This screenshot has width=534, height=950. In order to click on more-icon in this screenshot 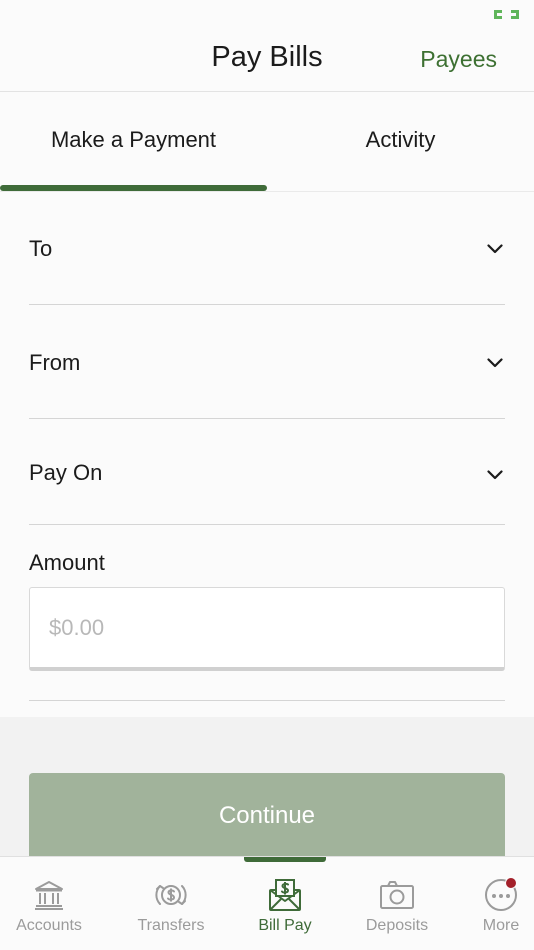, I will do `click(501, 895)`.